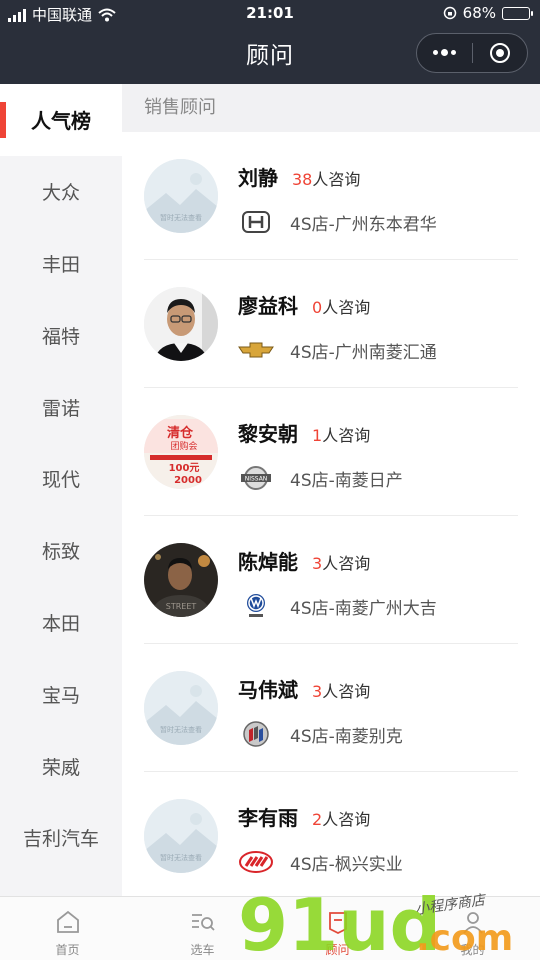  Describe the element at coordinates (331, 580) in the screenshot. I see `consultant-row: STREET 陈焯能 3人咨询 4S店-南菱广州大吉` at that location.